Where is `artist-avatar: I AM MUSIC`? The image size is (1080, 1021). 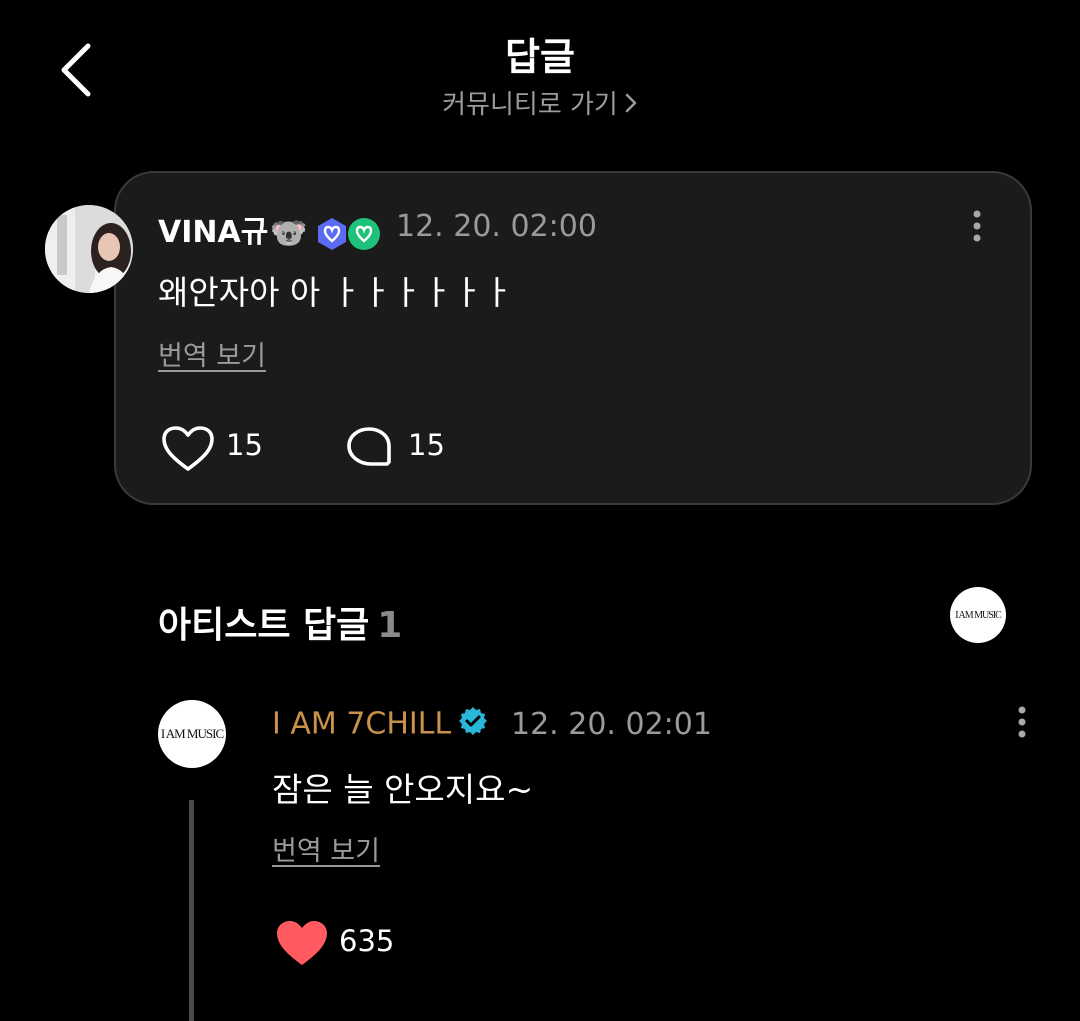
artist-avatar: I AM MUSIC is located at coordinates (192, 734).